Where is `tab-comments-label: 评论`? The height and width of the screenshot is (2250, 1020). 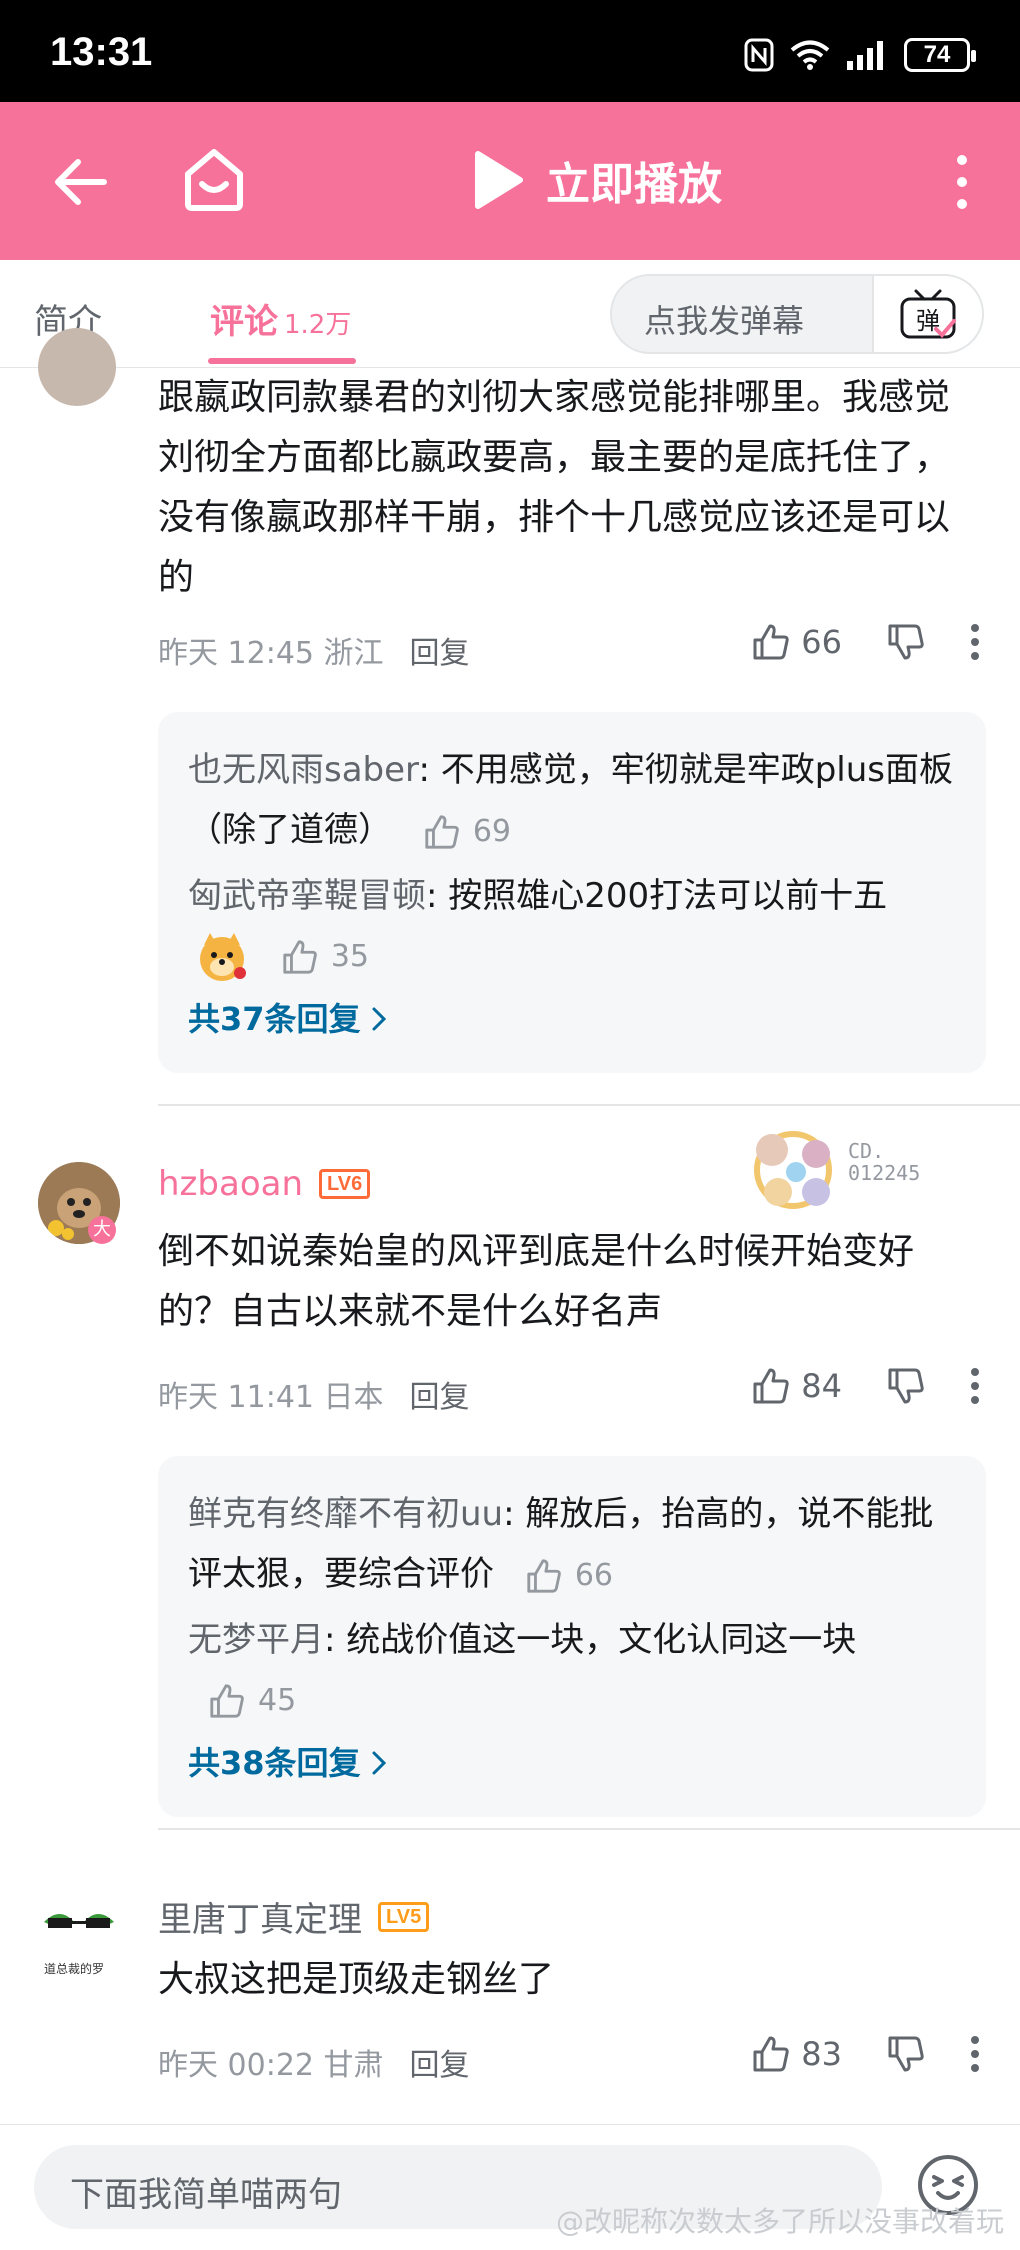 tab-comments-label: 评论 is located at coordinates (244, 322).